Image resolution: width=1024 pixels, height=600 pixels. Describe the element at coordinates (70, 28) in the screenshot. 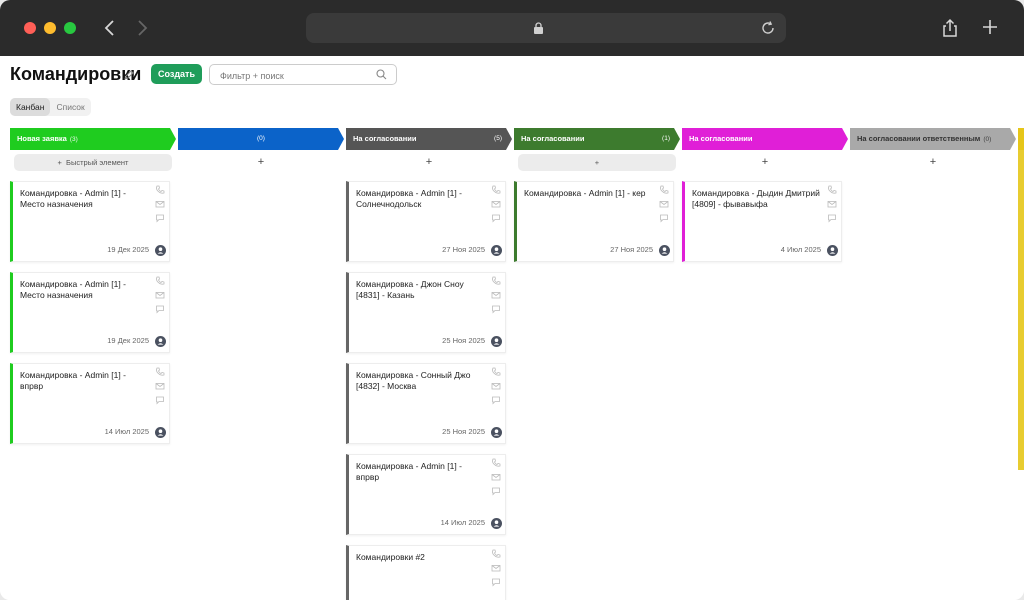

I see `zoom-window-button` at that location.